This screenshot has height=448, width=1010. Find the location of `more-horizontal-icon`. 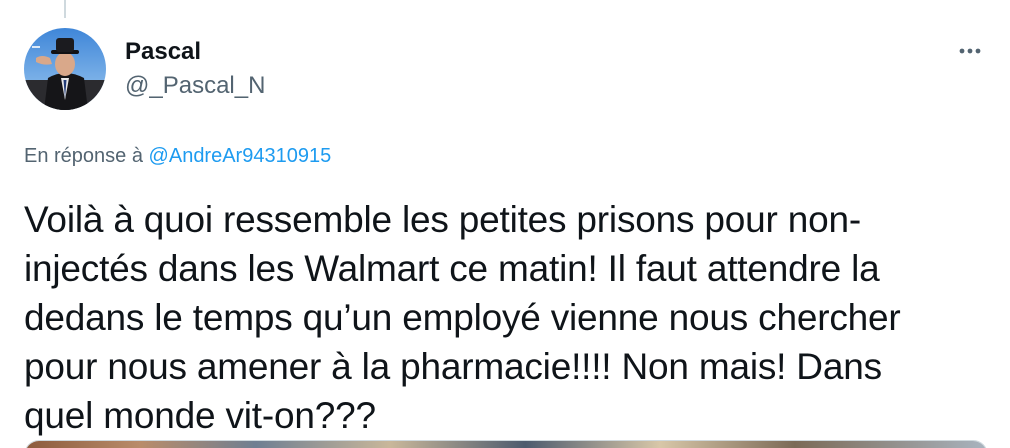

more-horizontal-icon is located at coordinates (970, 50).